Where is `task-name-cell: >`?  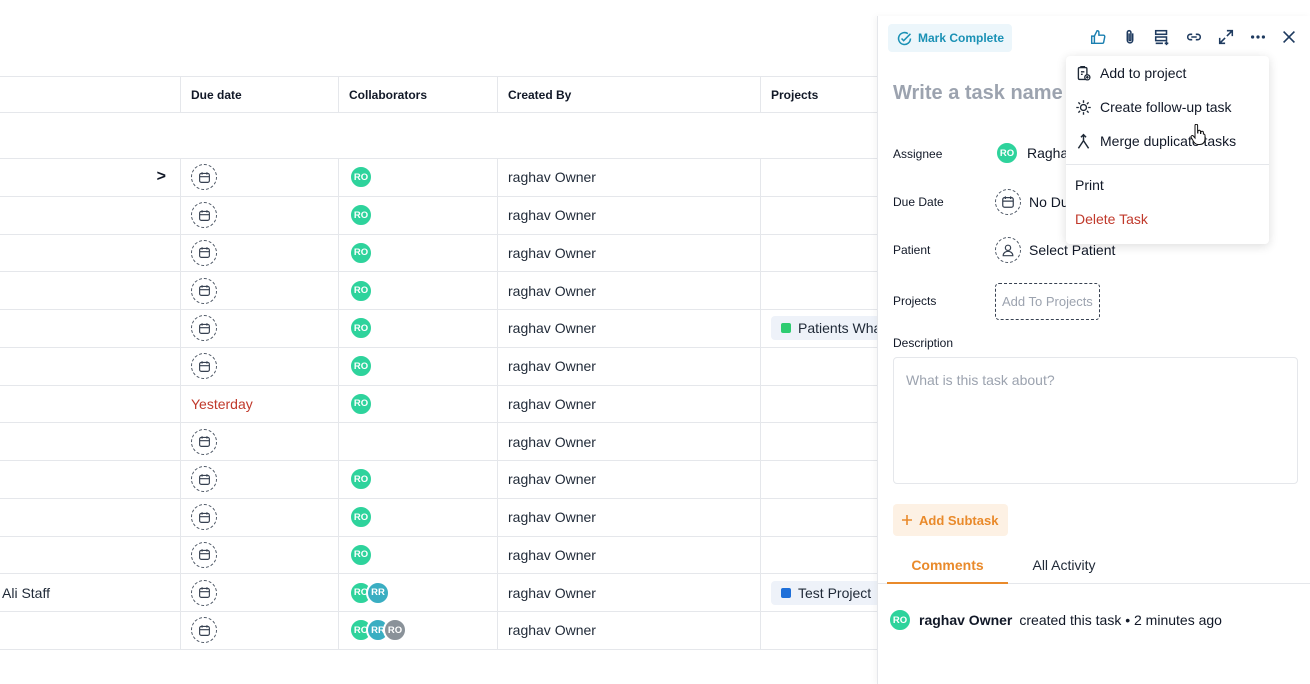
task-name-cell: > is located at coordinates (90, 177).